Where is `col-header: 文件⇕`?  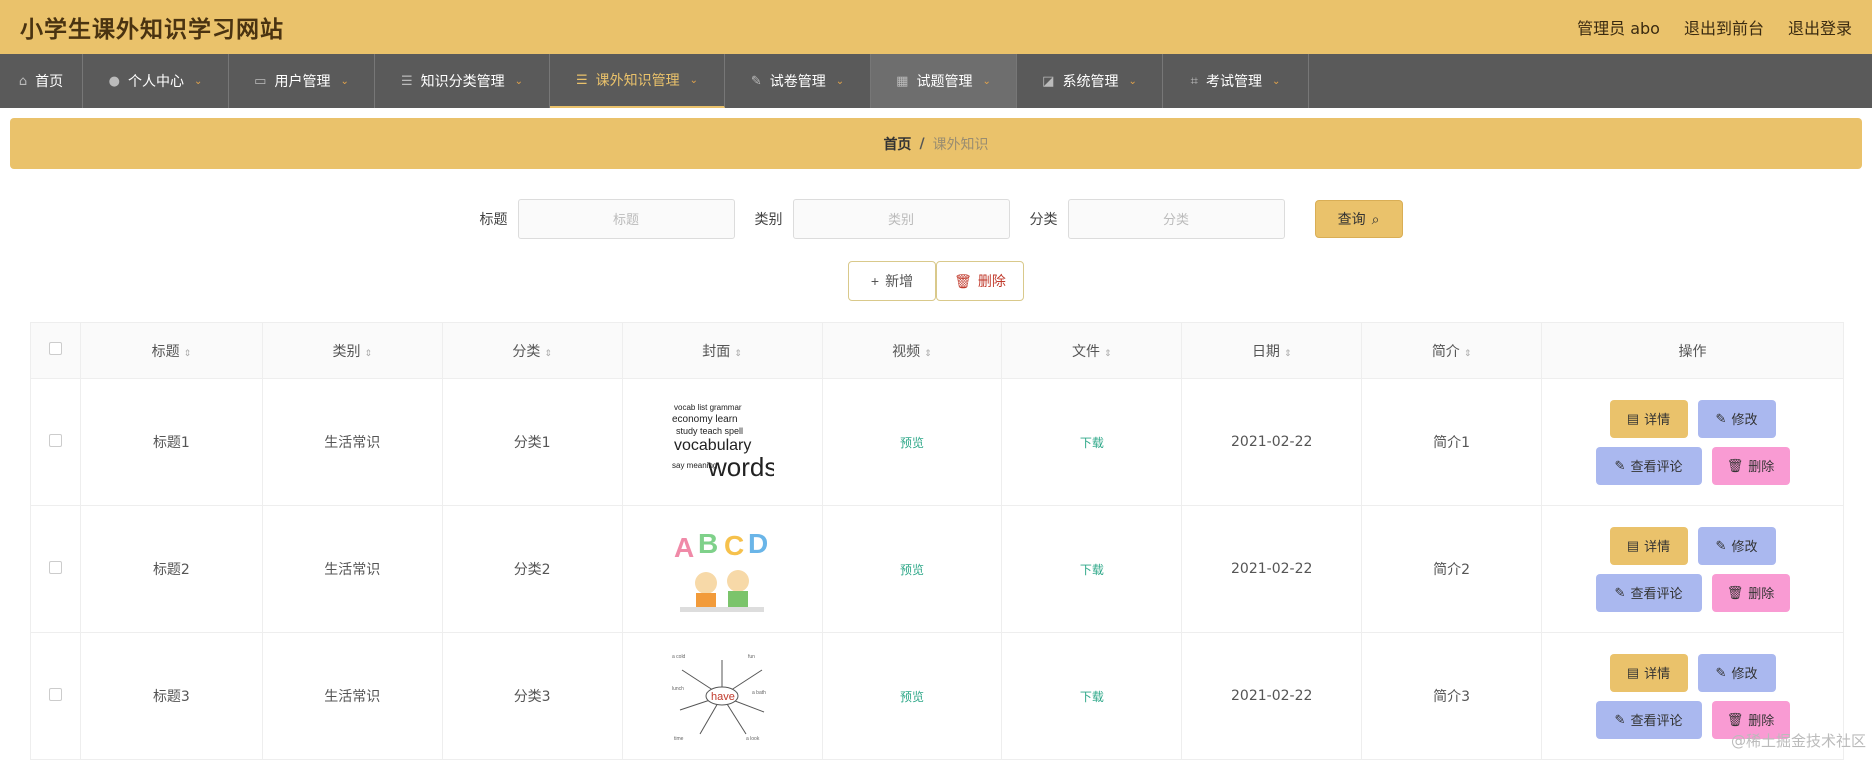
col-header: 文件⇕ is located at coordinates (1092, 351).